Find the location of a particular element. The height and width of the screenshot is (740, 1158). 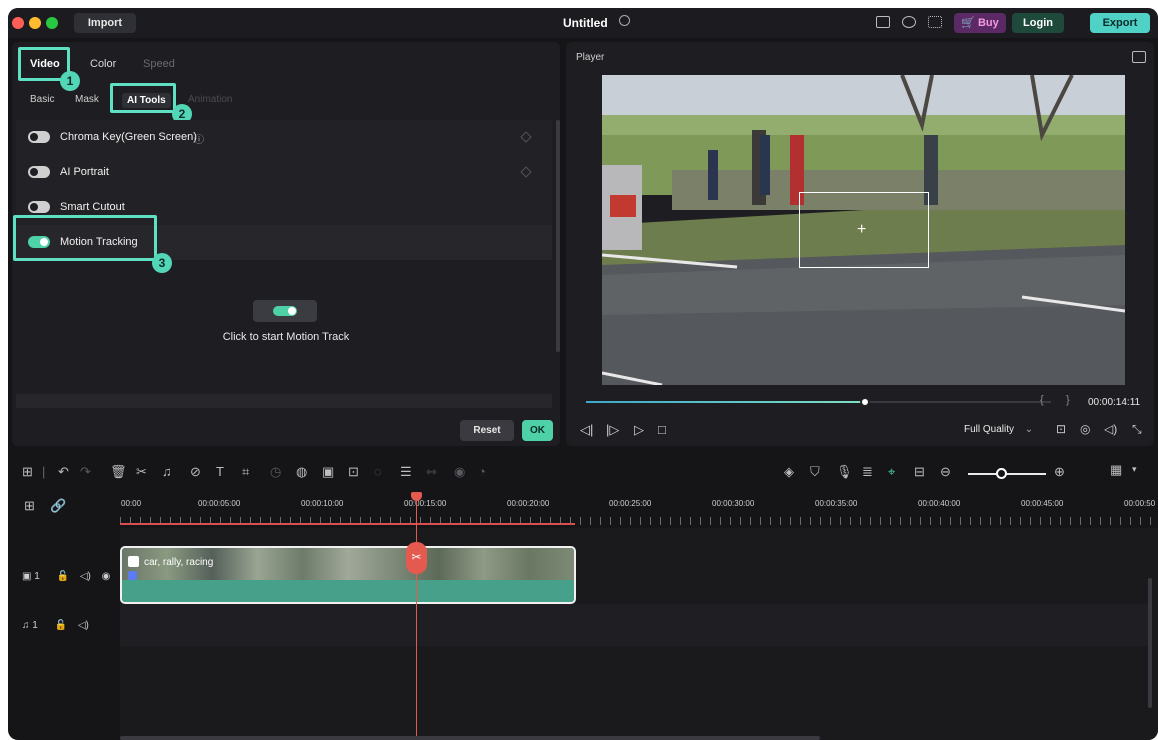

stabilize-icon: ◌ is located at coordinates (378, 471).